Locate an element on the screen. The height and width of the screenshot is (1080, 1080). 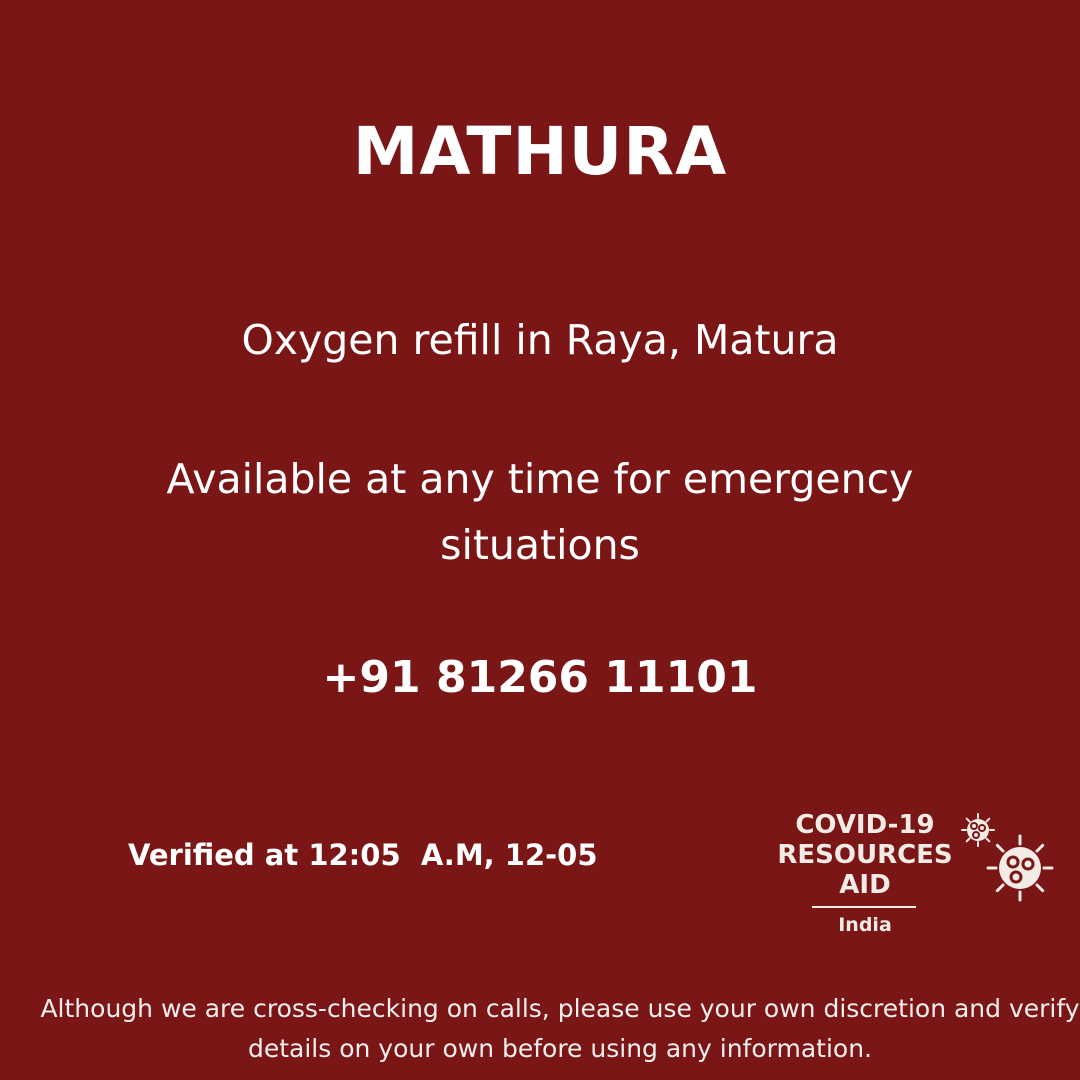
logo-line-aid: AID is located at coordinates (865, 885).